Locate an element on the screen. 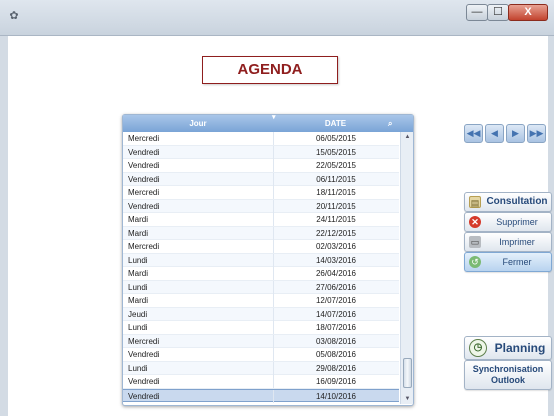 The height and width of the screenshot is (416, 554). table-header: Jour ▾ DATE ⌕ is located at coordinates (268, 123).